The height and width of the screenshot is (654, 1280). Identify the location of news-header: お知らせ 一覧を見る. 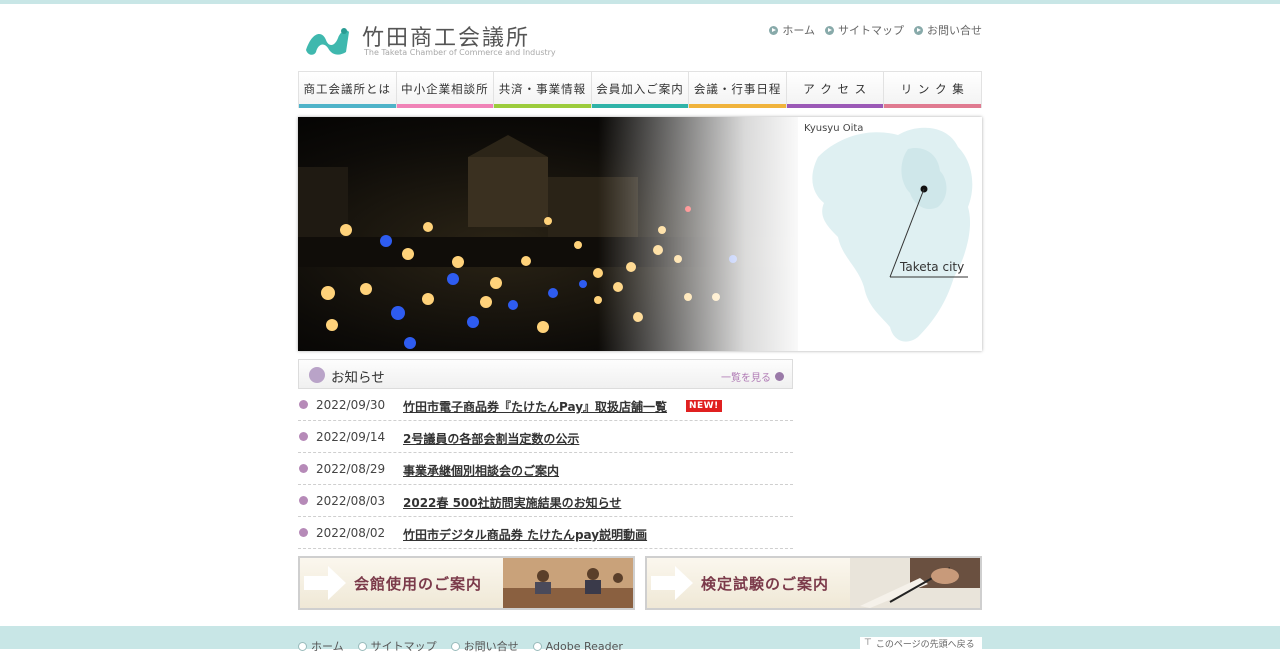
(545, 374).